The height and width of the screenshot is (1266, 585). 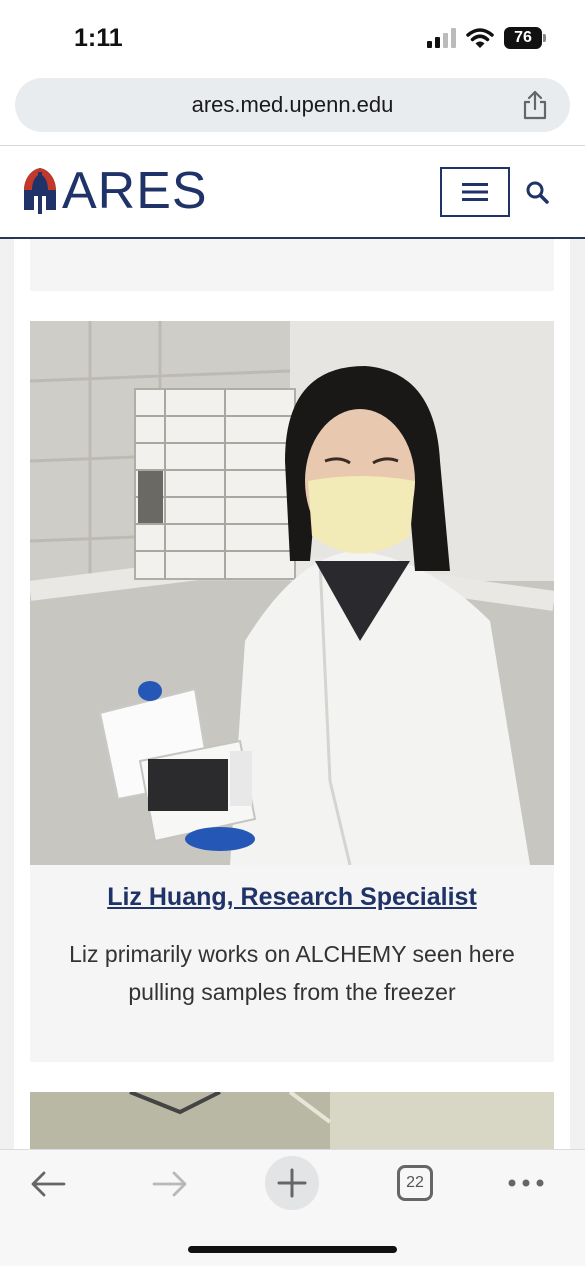 I want to click on address-bar: ares.med.upenn.edu, so click(x=292, y=105).